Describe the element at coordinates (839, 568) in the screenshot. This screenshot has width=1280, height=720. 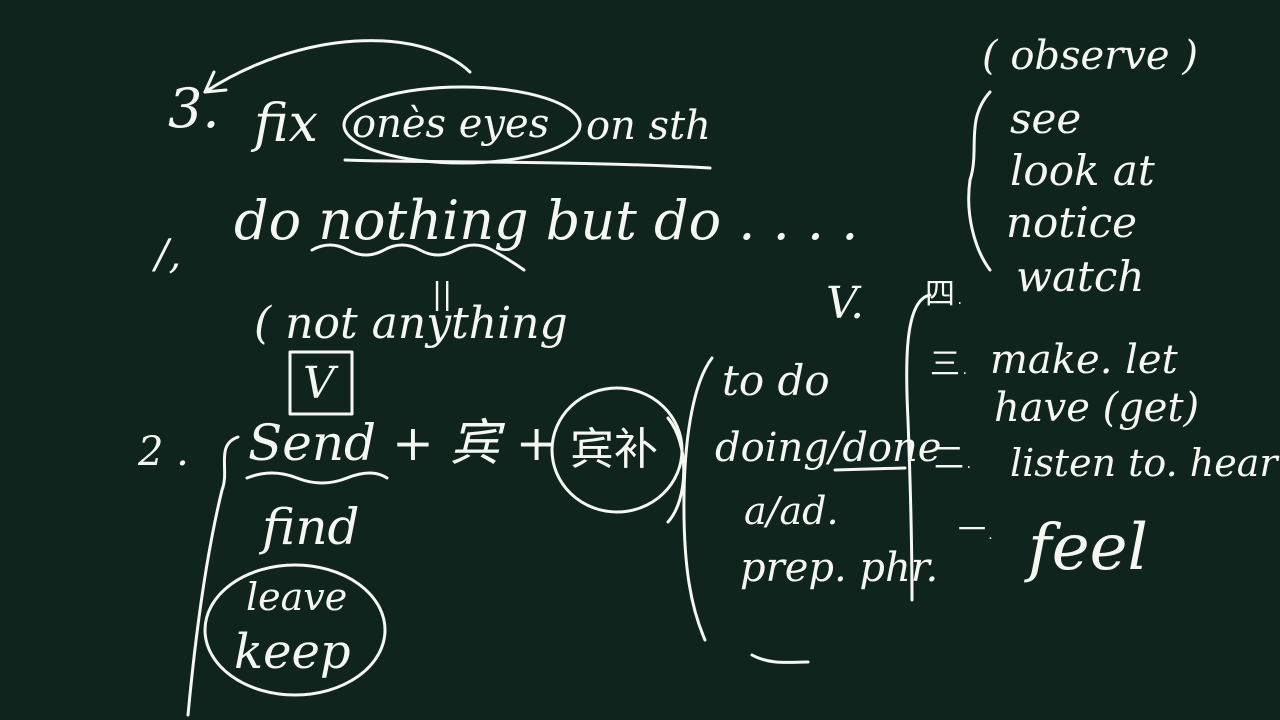
I see `complement-form-prep-phrase: prep. phr.` at that location.